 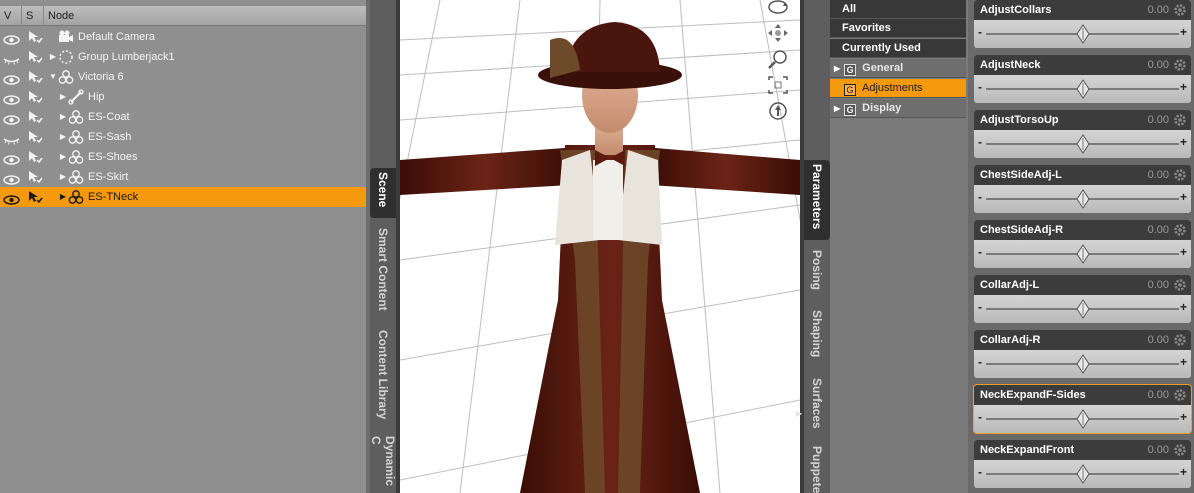 What do you see at coordinates (383, 462) in the screenshot?
I see `tab-dynamic-clothing: Dynamic C` at bounding box center [383, 462].